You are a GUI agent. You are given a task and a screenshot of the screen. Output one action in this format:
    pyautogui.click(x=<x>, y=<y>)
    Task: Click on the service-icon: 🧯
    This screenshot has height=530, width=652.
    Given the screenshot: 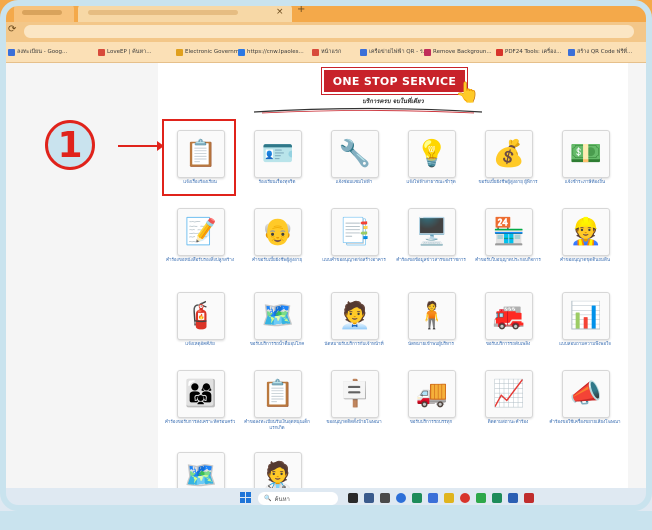 What is the action you would take?
    pyautogui.click(x=201, y=316)
    